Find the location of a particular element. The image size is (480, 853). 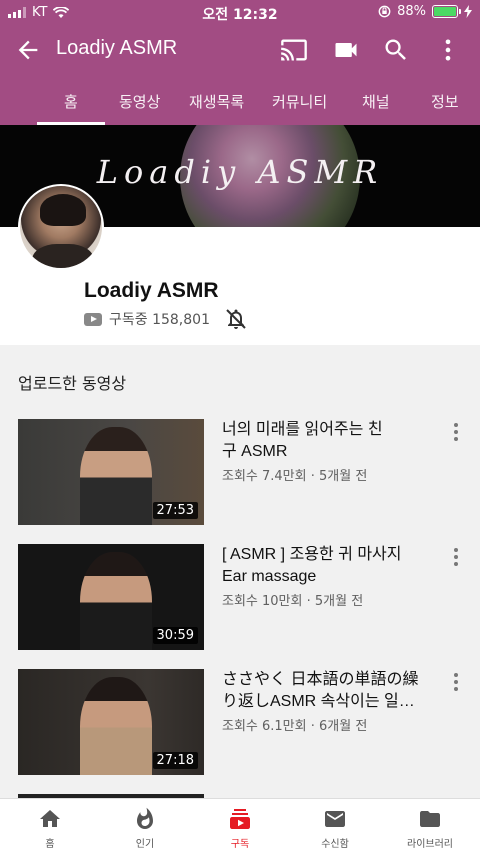

charging-icon is located at coordinates (468, 11).